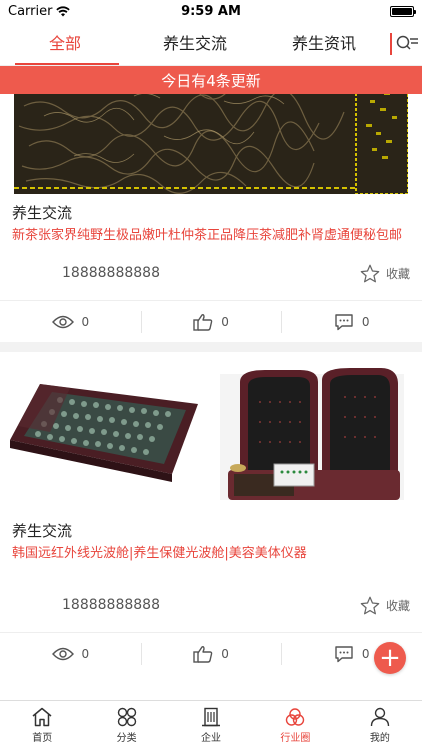 The width and height of the screenshot is (422, 750). I want to click on battery-icon, so click(402, 11).